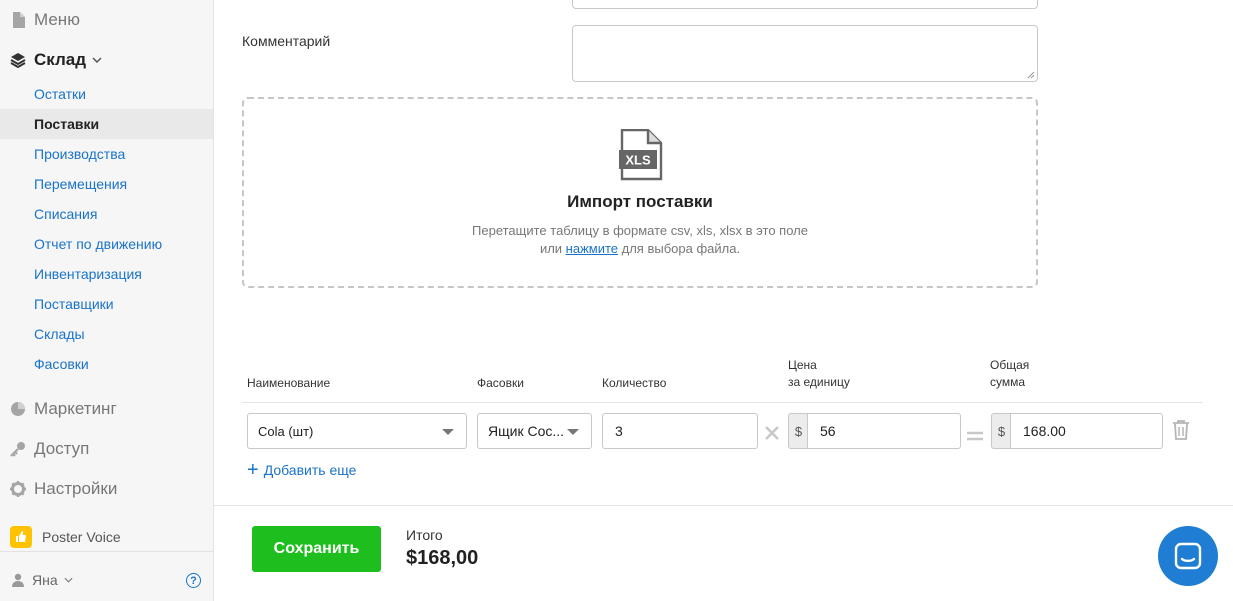  Describe the element at coordinates (98, 244) in the screenshot. I see `sidebar-item-label: Отчет по движению` at that location.